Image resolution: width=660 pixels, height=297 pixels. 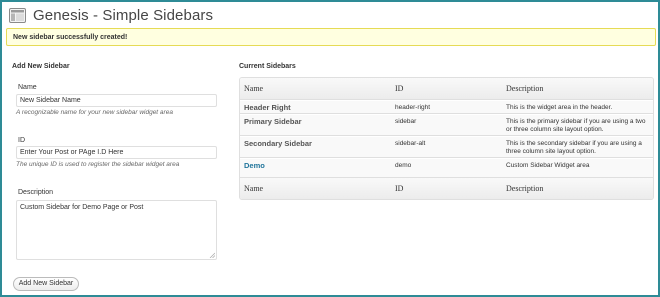 I want to click on sidebar-id: sidebar, so click(x=406, y=121).